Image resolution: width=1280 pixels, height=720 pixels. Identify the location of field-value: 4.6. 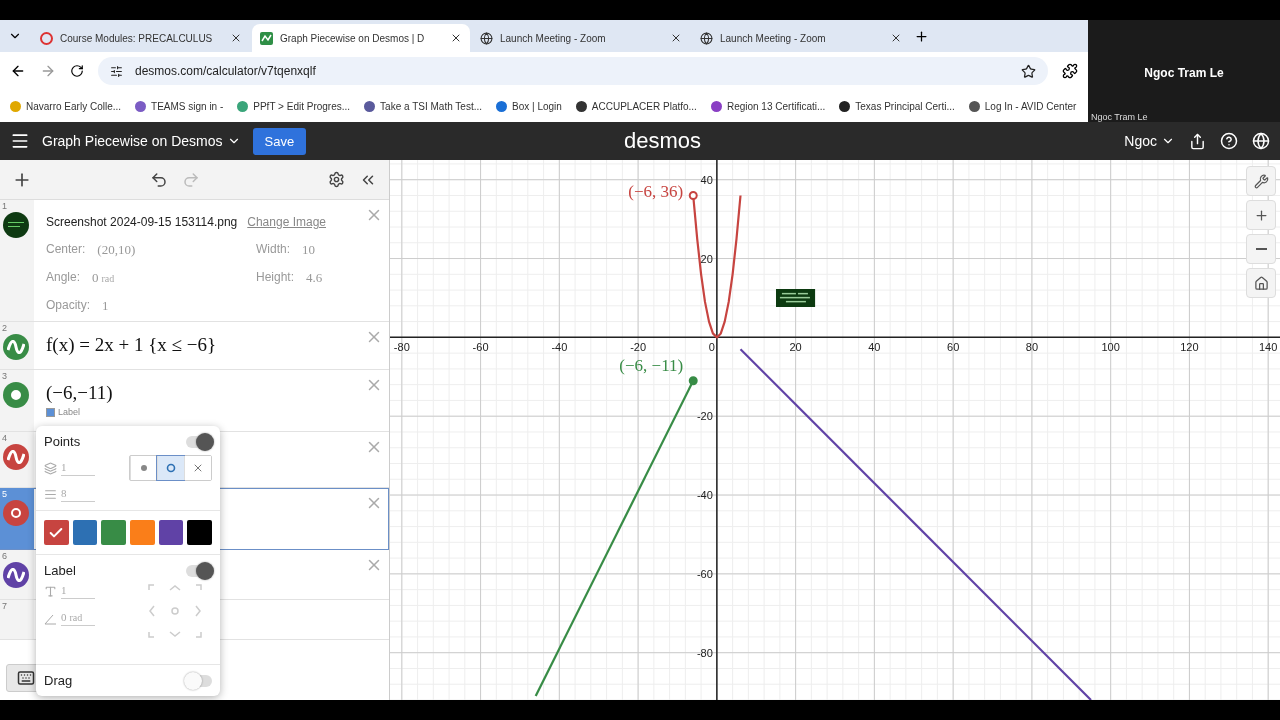
(314, 278).